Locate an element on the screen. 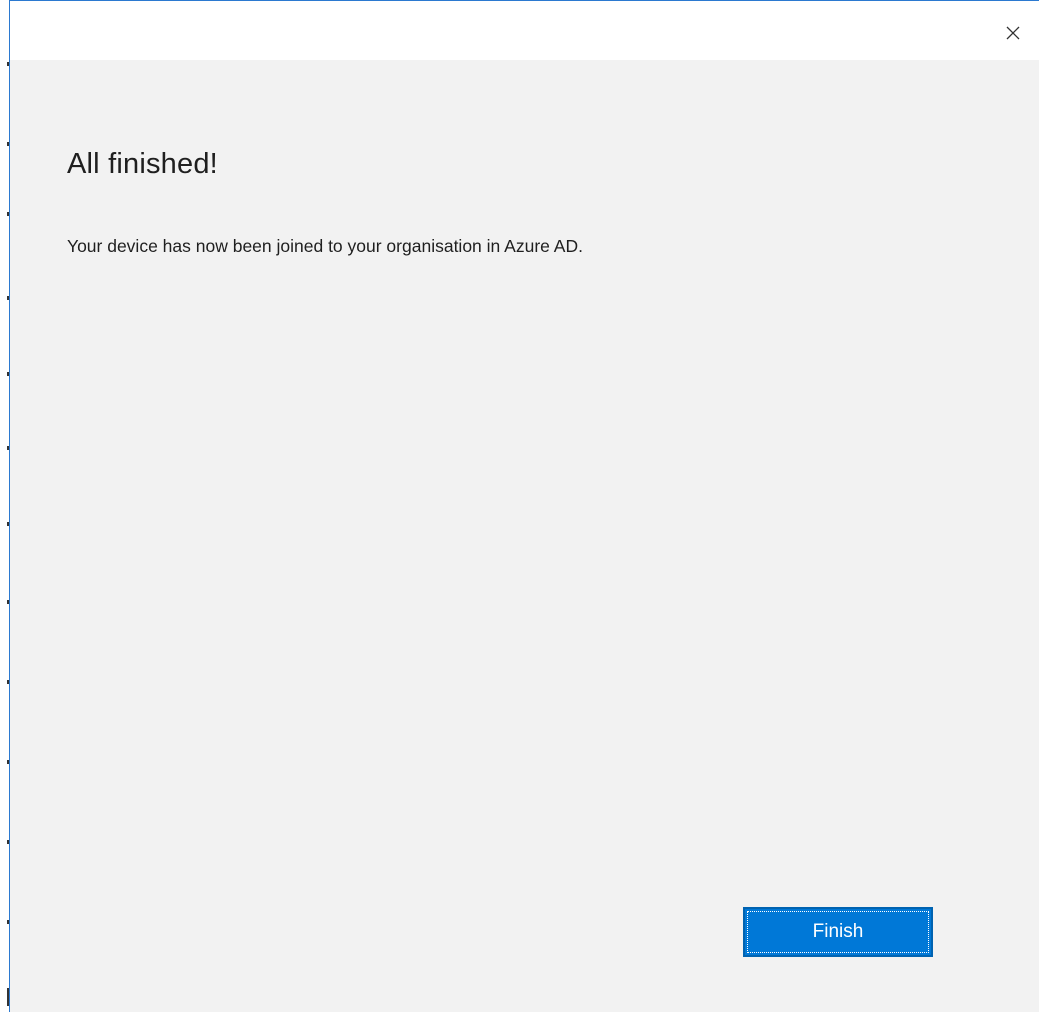 Image resolution: width=1039 pixels, height=1012 pixels. title-bar is located at coordinates (524, 30).